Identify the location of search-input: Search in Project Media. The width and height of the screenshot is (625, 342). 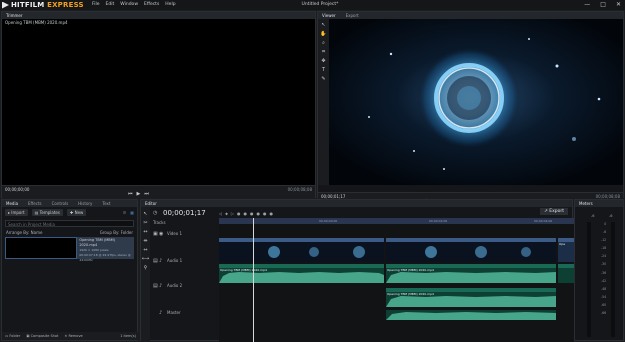
(69, 223).